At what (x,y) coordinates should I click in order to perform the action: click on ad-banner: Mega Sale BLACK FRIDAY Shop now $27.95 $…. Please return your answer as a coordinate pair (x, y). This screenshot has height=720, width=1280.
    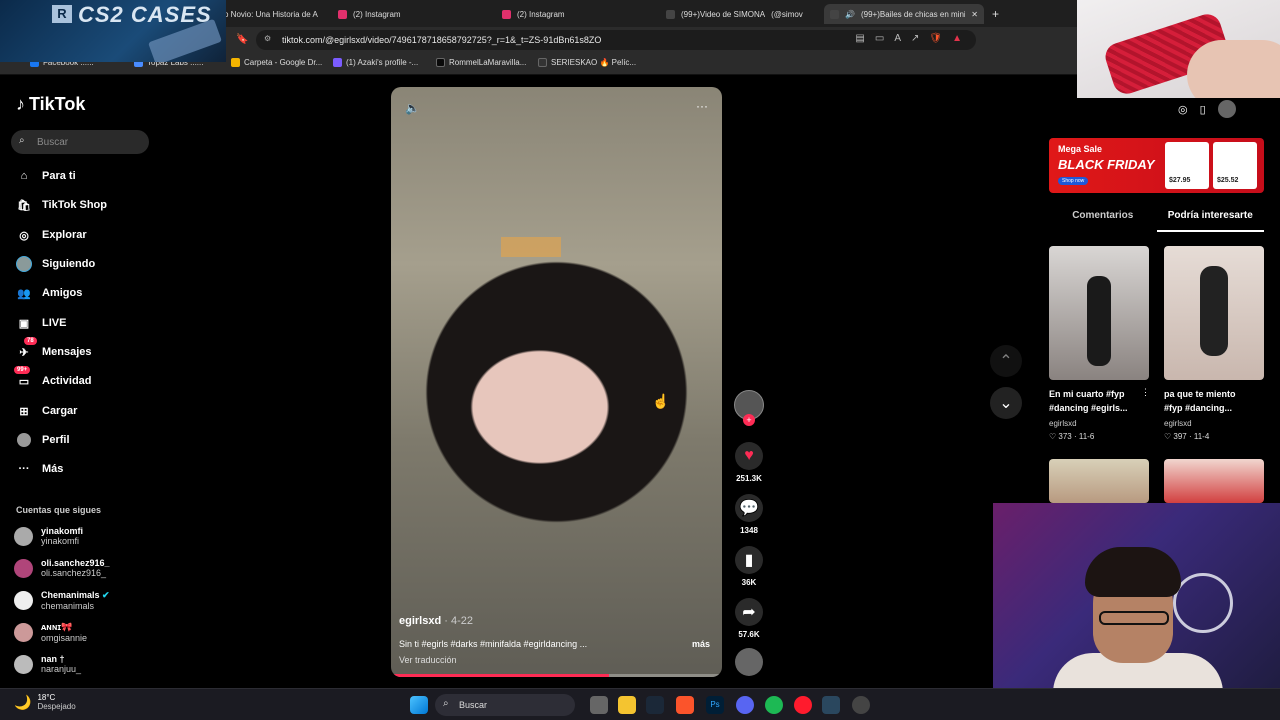
    Looking at the image, I should click on (1156, 165).